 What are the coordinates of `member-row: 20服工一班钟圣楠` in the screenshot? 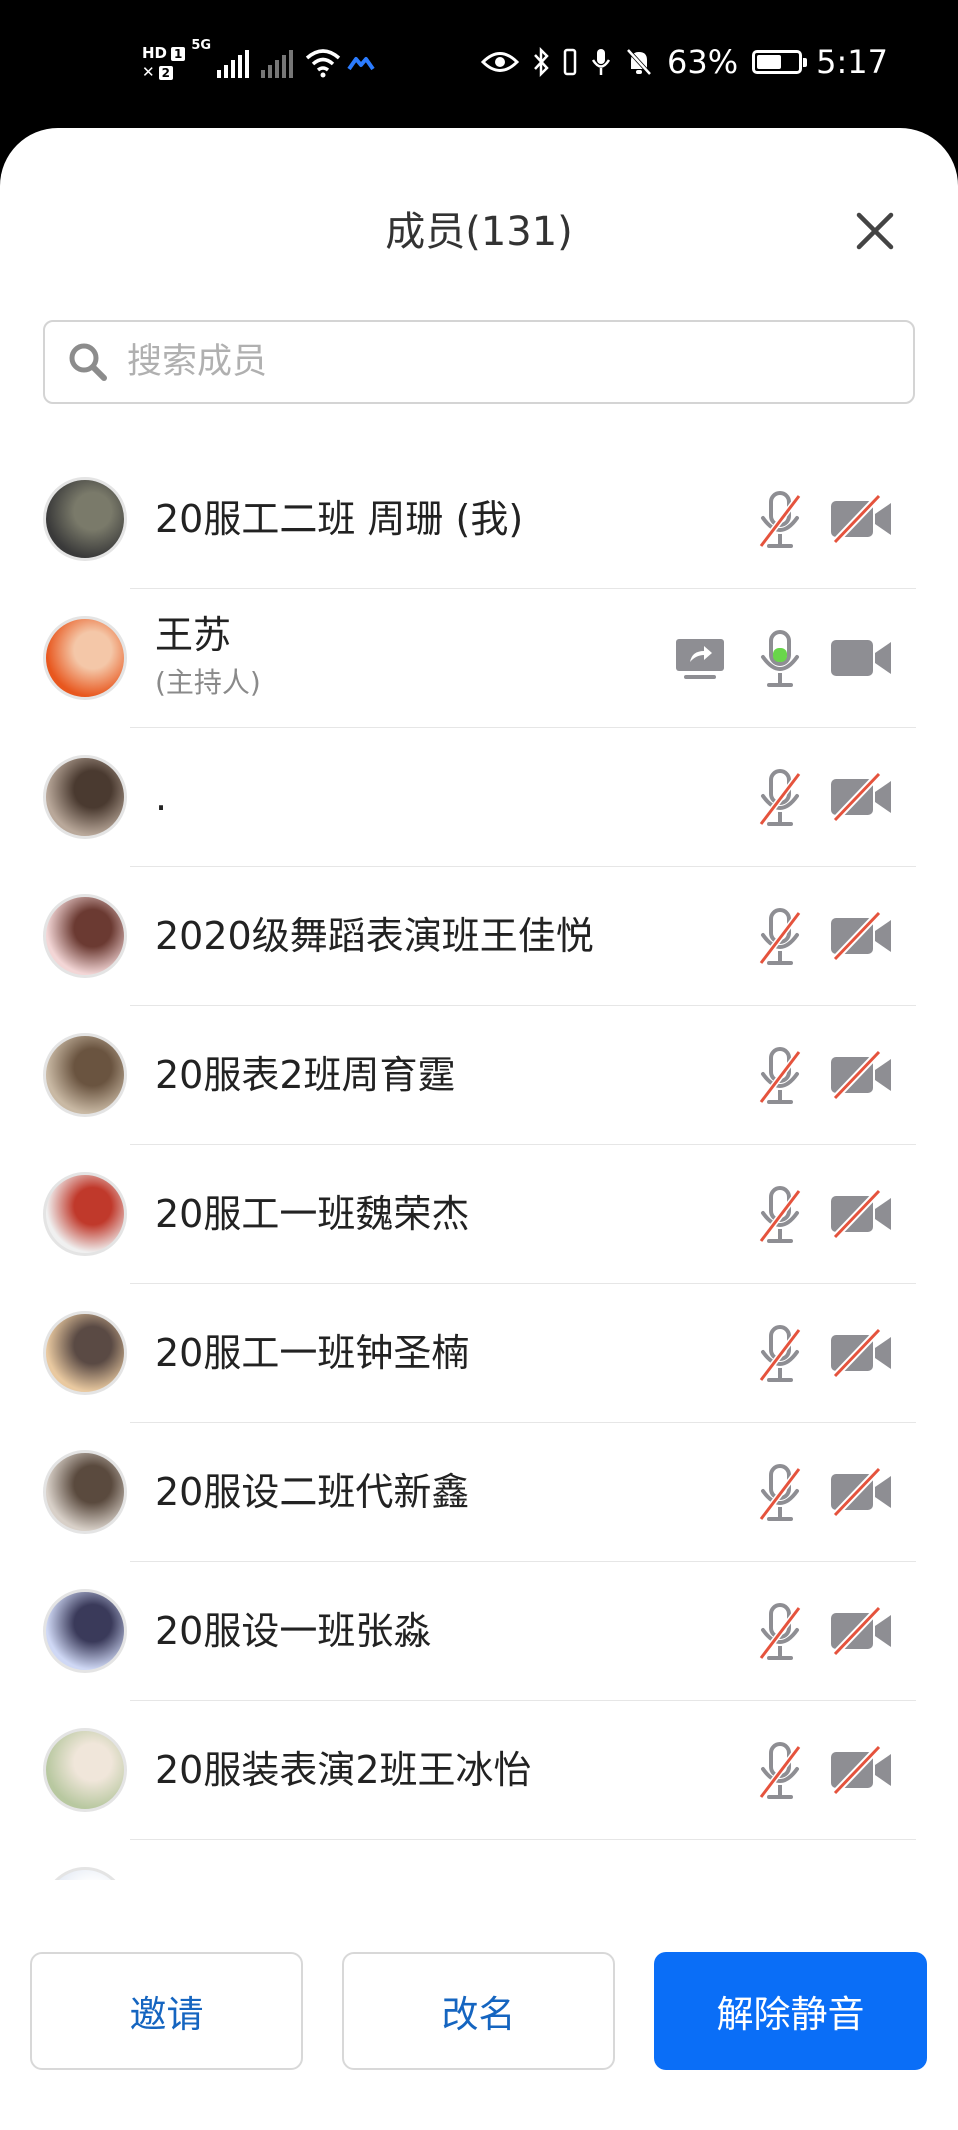 It's located at (479, 1353).